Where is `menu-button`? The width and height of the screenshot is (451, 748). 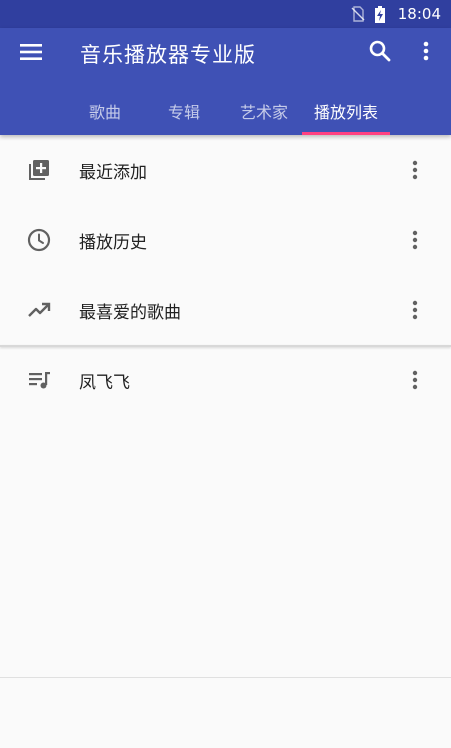
menu-button is located at coordinates (31, 54).